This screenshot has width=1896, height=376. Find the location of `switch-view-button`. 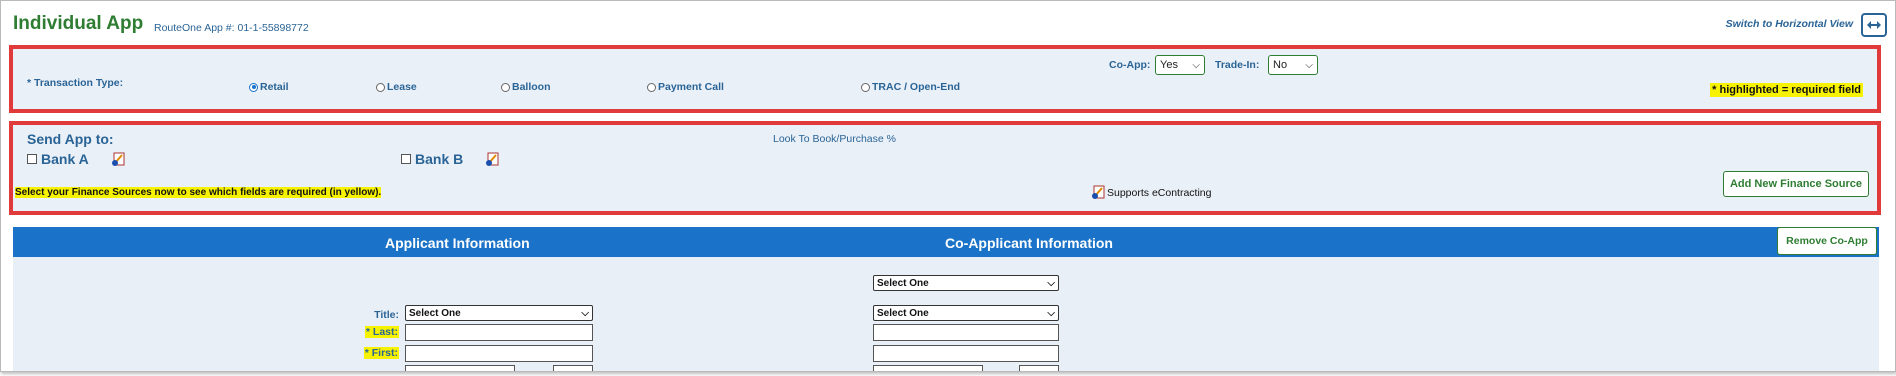

switch-view-button is located at coordinates (1874, 25).